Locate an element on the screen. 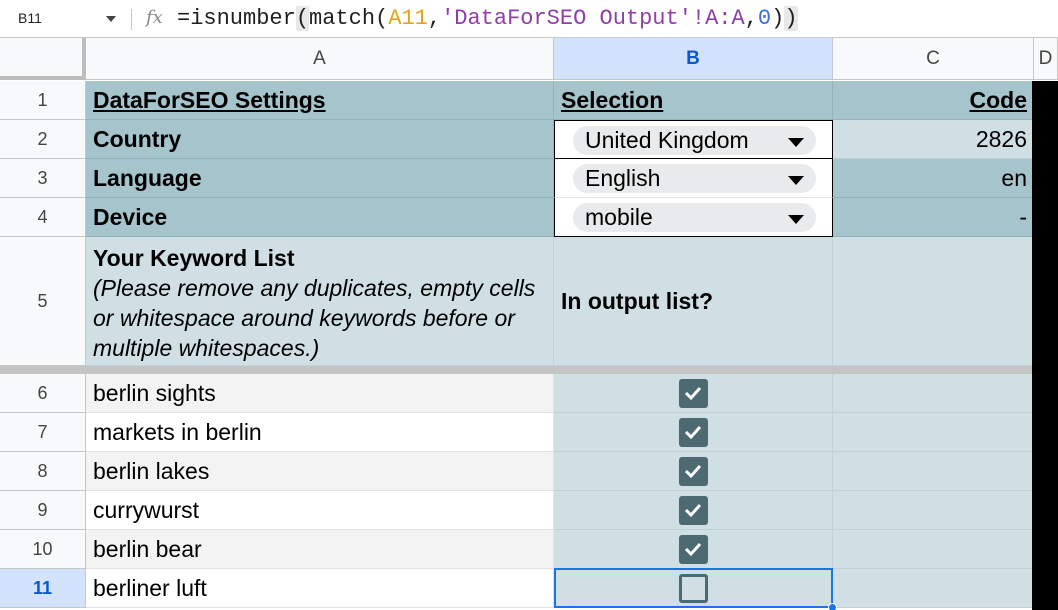 This screenshot has height=610, width=1058. language-dropdown: English is located at coordinates (694, 178).